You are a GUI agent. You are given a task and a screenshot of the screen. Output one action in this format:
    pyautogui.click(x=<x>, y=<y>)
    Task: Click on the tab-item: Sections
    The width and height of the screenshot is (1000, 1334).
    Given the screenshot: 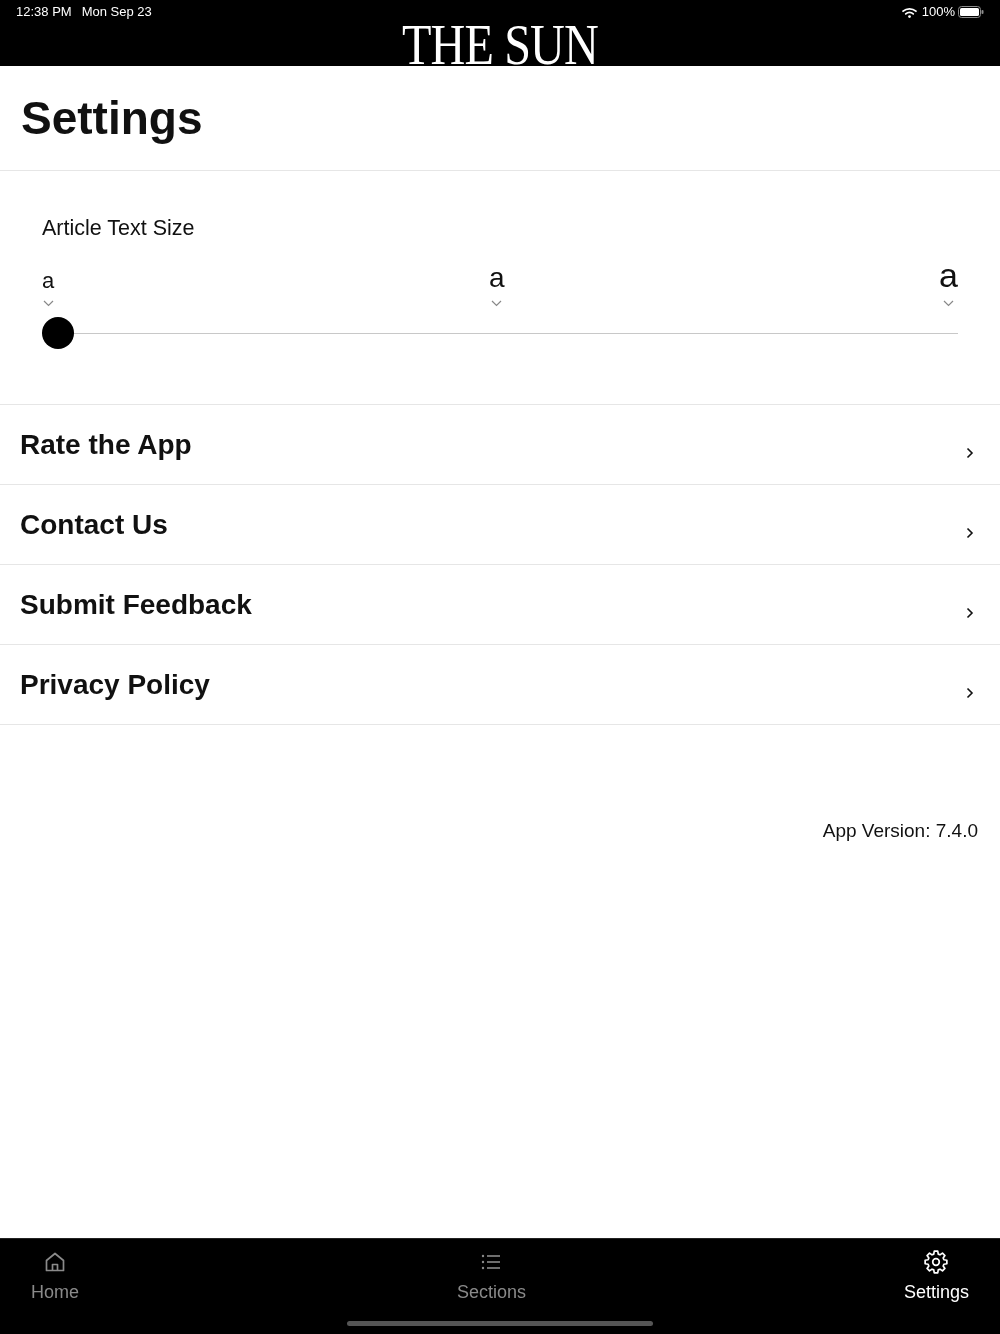 What is the action you would take?
    pyautogui.click(x=491, y=1276)
    